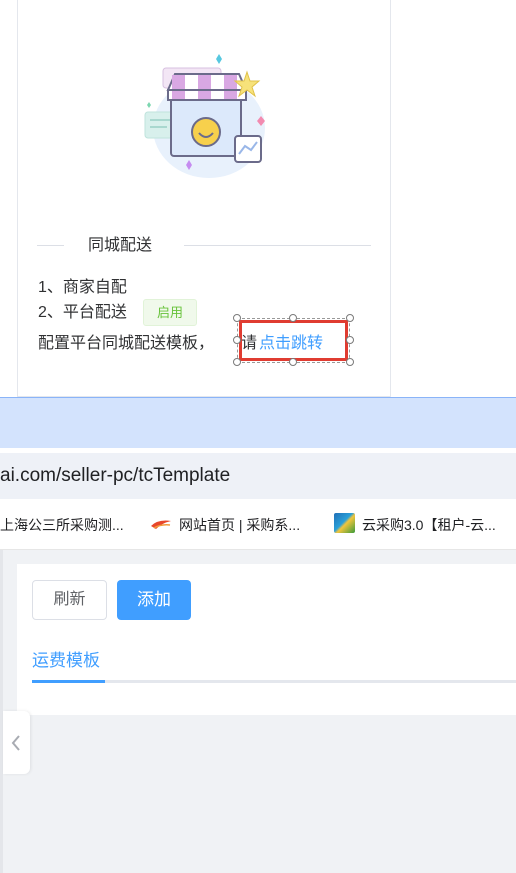  What do you see at coordinates (277, 245) in the screenshot?
I see `divider-right` at bounding box center [277, 245].